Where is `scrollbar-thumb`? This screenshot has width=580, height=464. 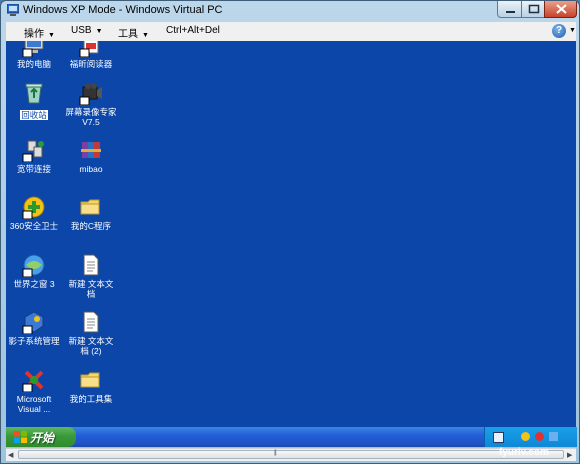
scrollbar-thumb is located at coordinates (291, 454).